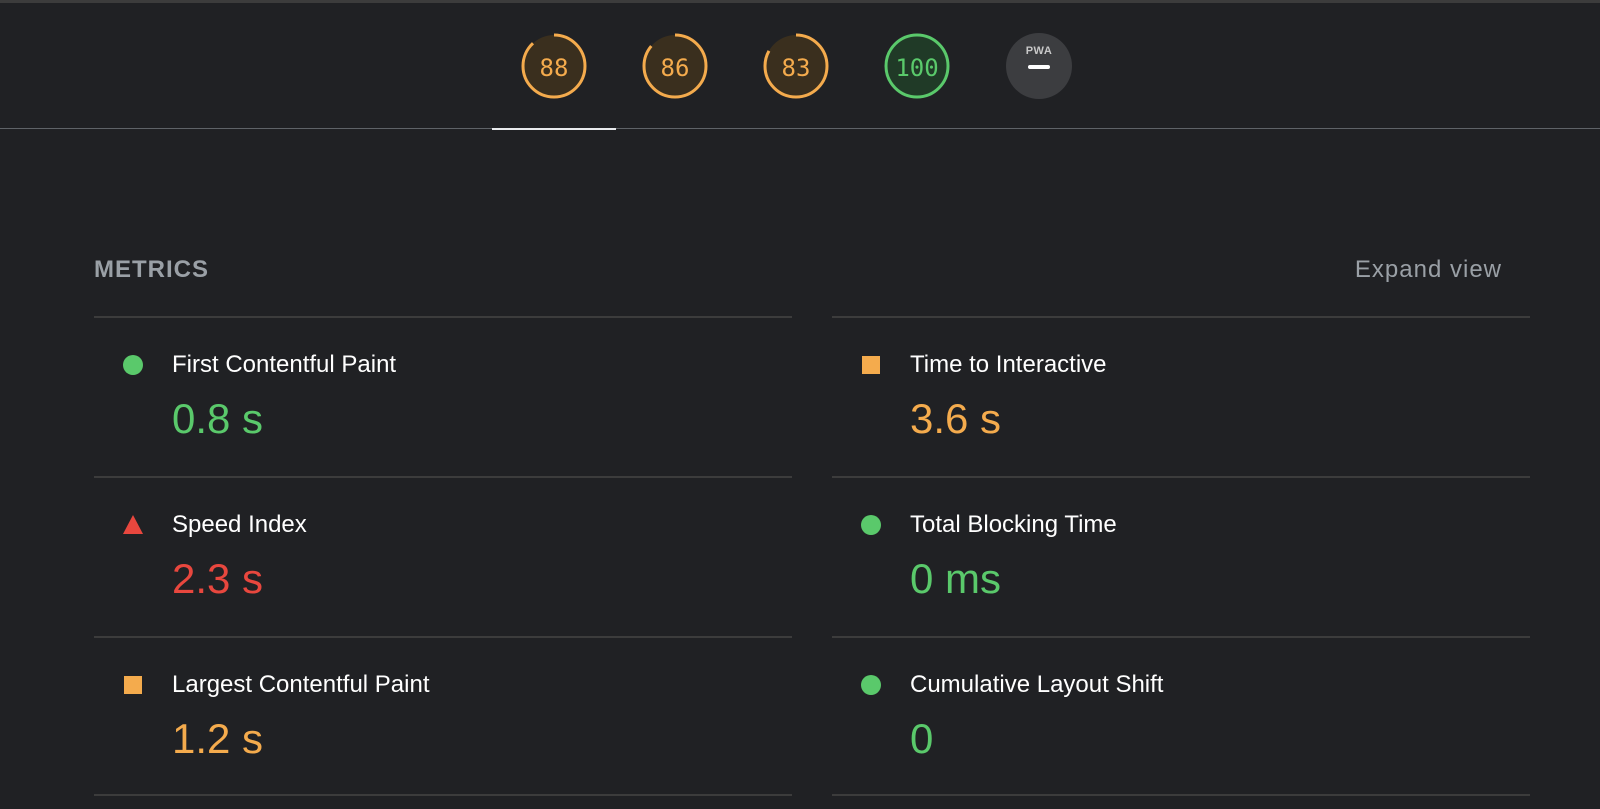 Image resolution: width=1600 pixels, height=809 pixels. I want to click on metric-time-to-interactive: Time to Interactive 3.6 s, so click(1181, 396).